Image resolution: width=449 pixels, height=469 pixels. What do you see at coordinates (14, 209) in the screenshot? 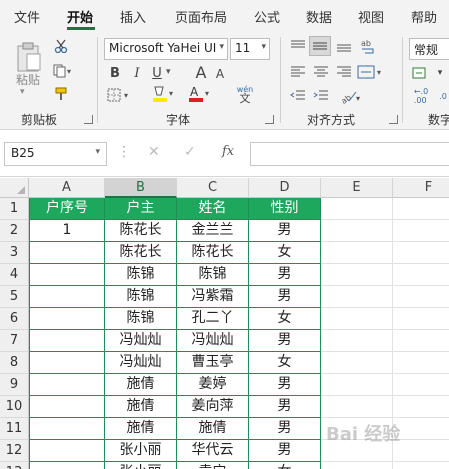
I see `row-header: 1` at bounding box center [14, 209].